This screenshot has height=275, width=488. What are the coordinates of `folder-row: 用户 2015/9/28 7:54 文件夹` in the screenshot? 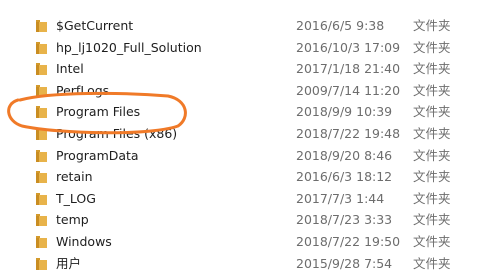 It's located at (244, 264).